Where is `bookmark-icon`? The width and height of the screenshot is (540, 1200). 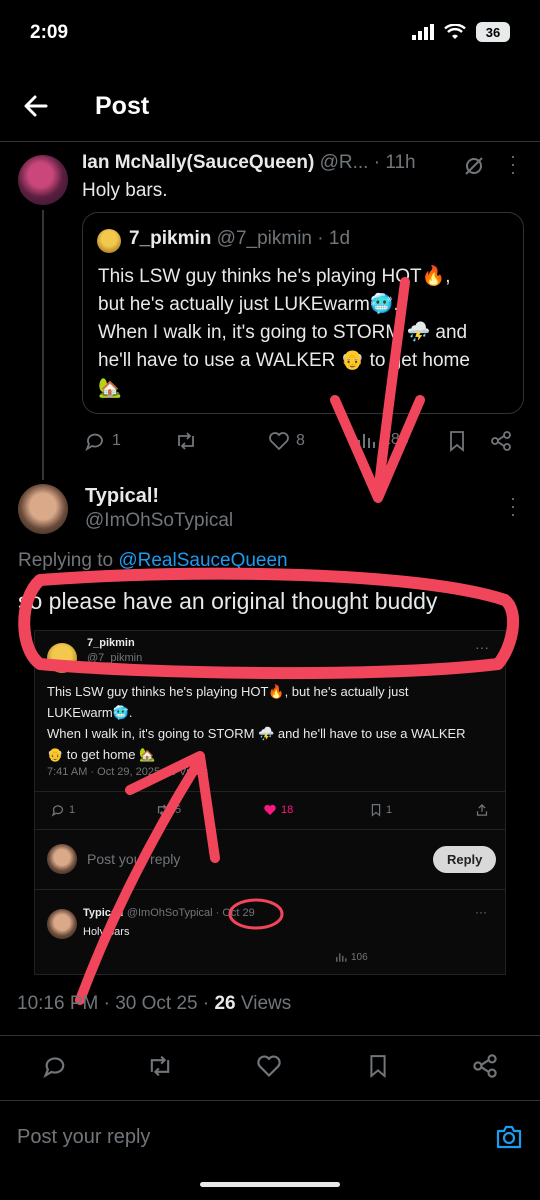
bookmark-icon is located at coordinates (378, 1066).